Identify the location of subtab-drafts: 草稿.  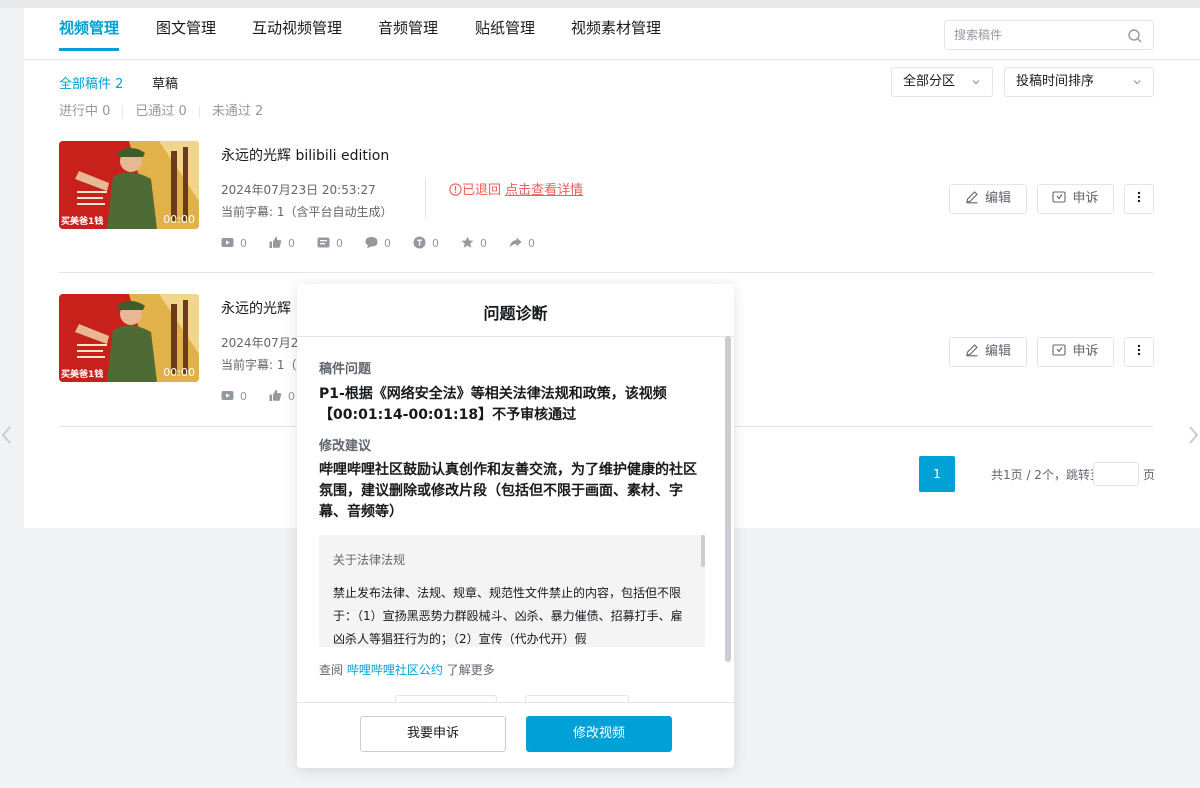
(165, 82).